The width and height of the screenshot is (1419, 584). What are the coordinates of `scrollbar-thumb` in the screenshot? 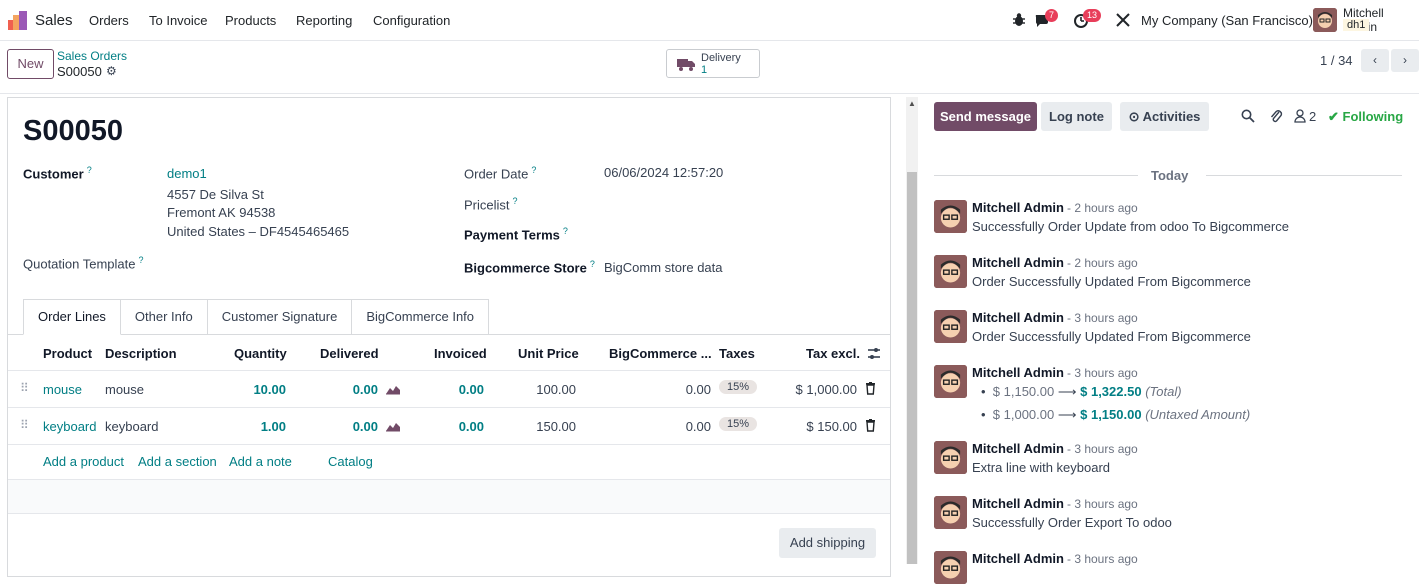 It's located at (912, 368).